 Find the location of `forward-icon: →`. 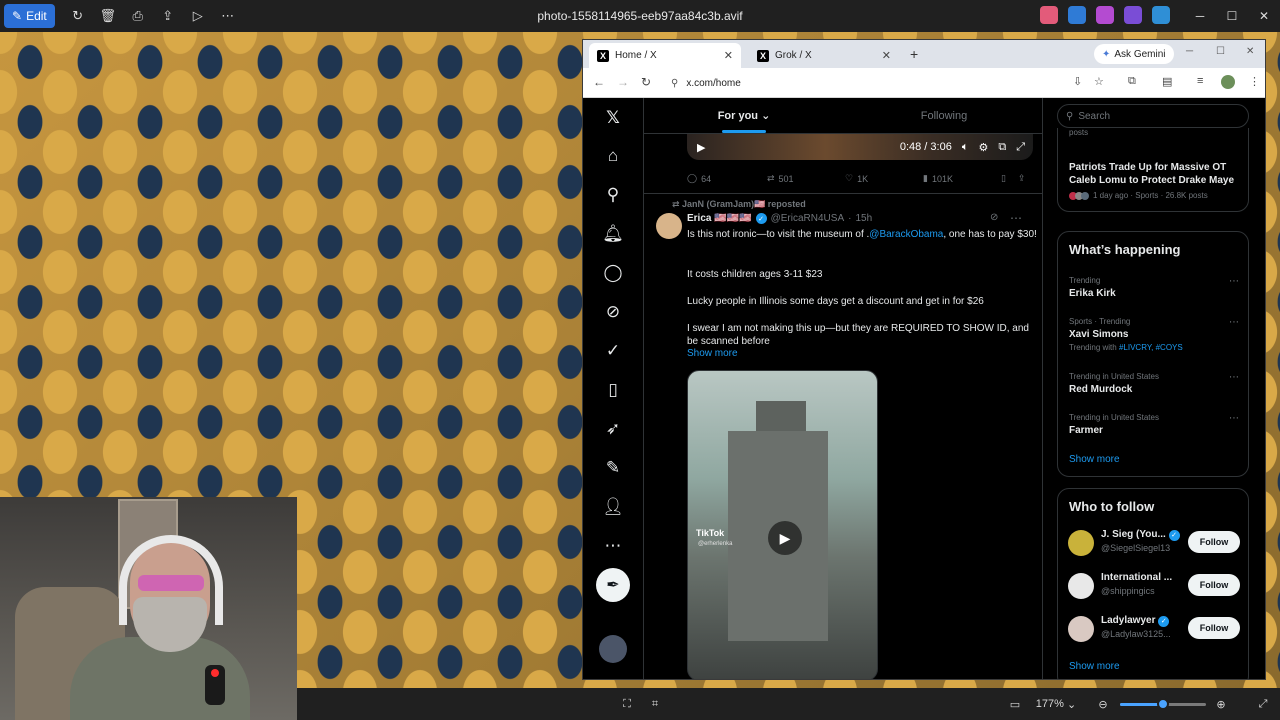

forward-icon: → is located at coordinates (623, 82).